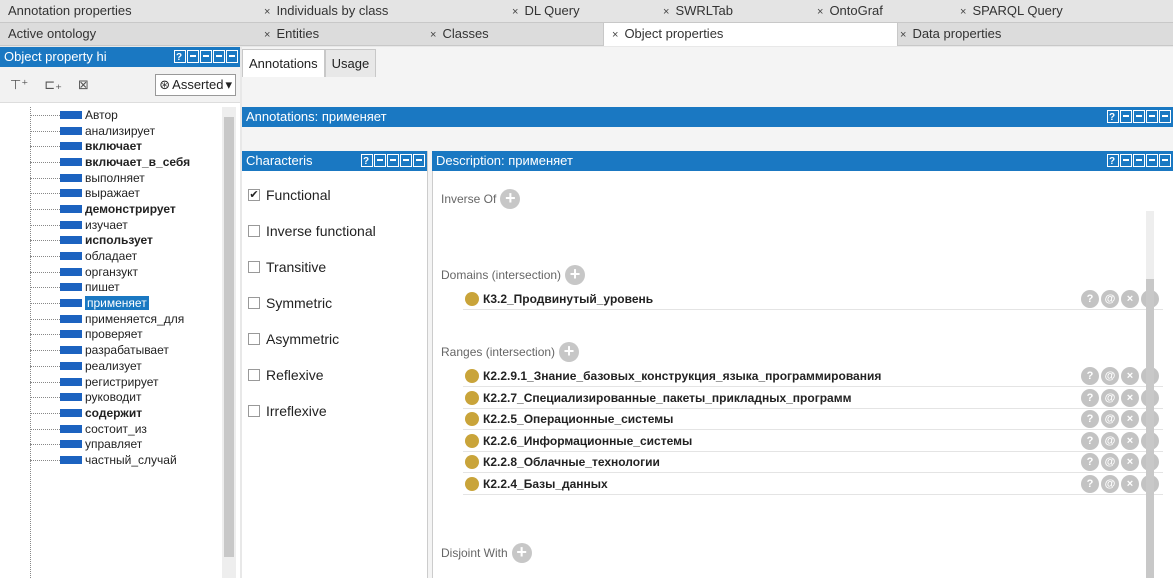  Describe the element at coordinates (111, 193) in the screenshot. I see `tree-item: выражает` at that location.